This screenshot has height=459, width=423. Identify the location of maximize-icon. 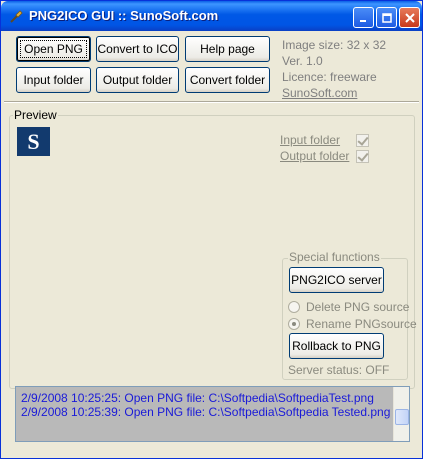
(386, 17).